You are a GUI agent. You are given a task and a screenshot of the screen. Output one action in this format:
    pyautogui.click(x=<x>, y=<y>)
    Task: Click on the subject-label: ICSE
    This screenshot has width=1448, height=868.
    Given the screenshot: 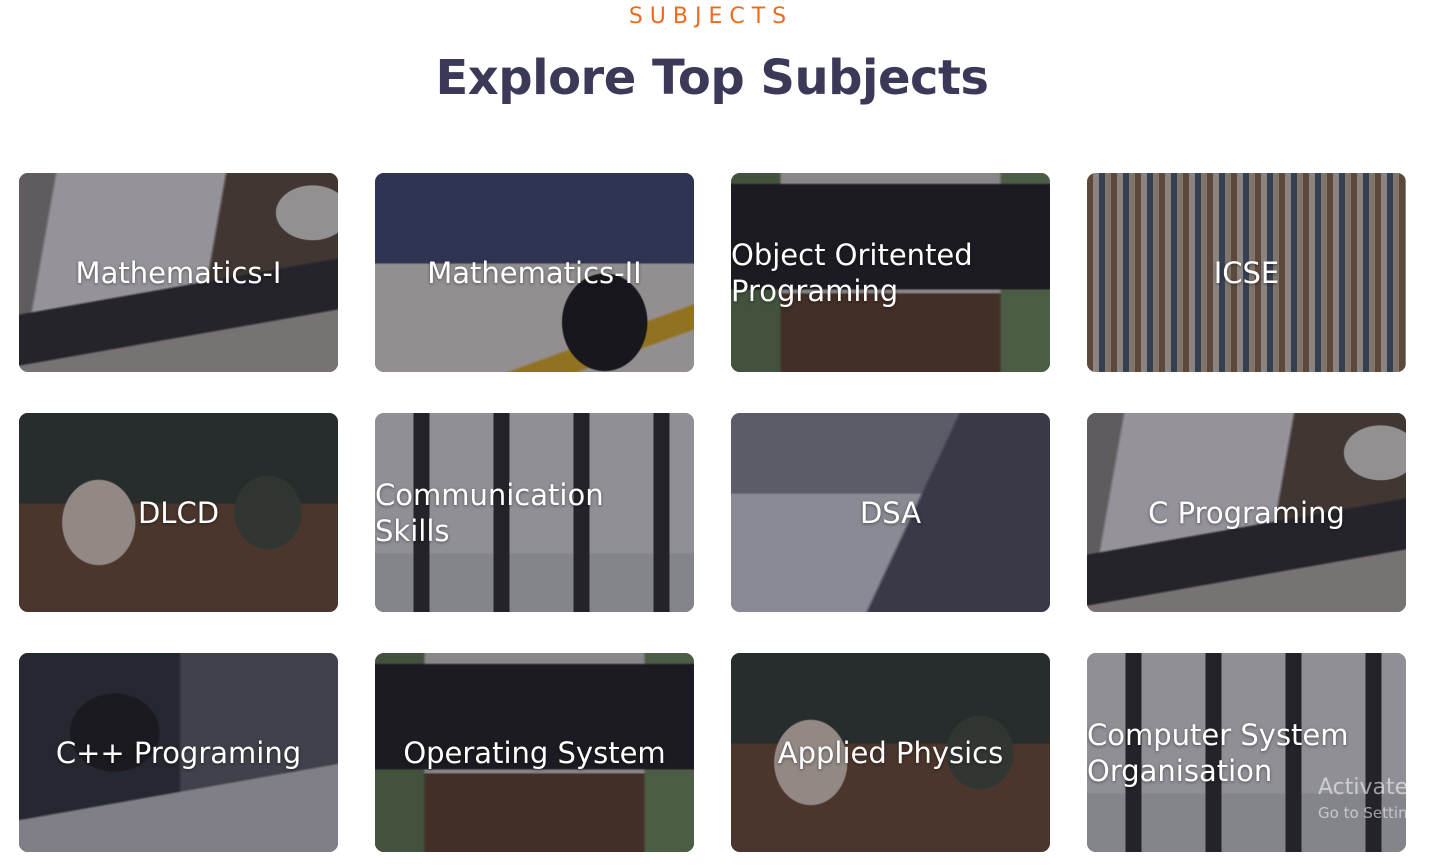 What is the action you would take?
    pyautogui.click(x=1246, y=272)
    